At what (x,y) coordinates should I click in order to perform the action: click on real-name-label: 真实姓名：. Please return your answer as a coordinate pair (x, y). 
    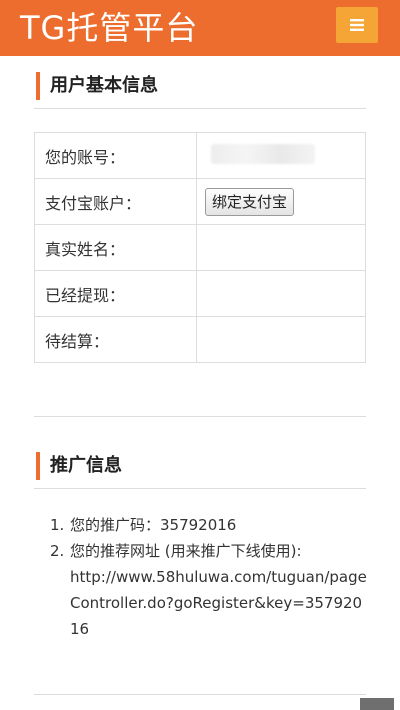
    Looking at the image, I should click on (115, 247).